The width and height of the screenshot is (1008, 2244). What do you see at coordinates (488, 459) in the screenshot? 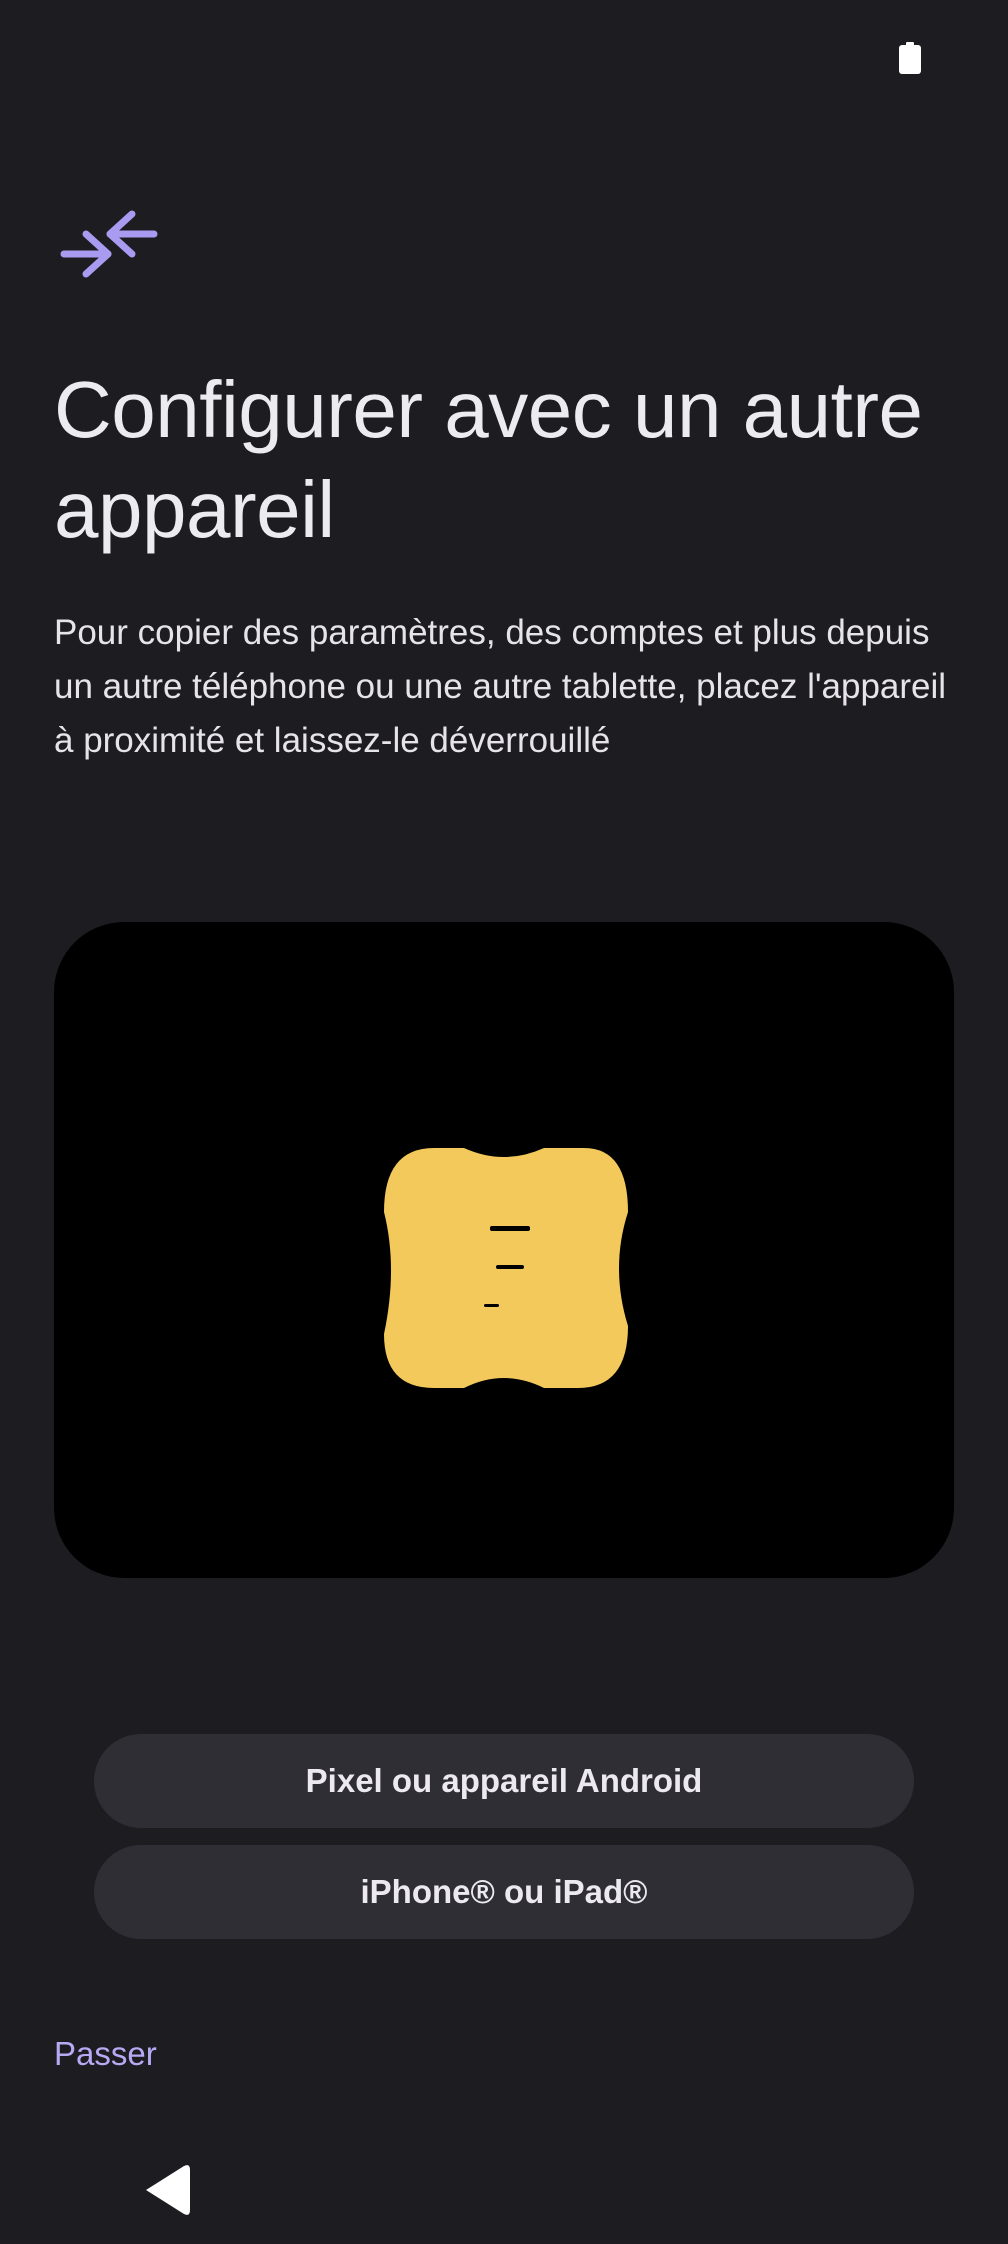
I see `page-title: Configurer avec un autre appareil` at bounding box center [488, 459].